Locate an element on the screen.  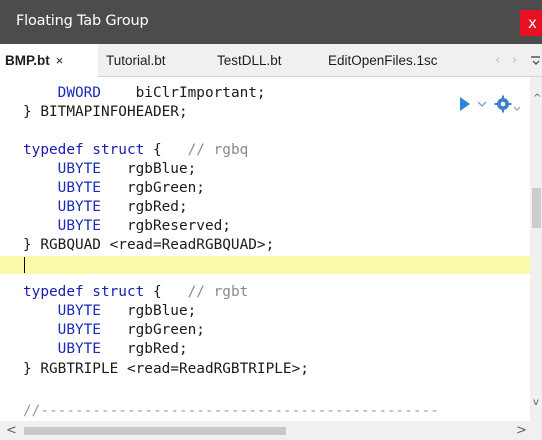
code-line: } RGBQUAD <read=ReadRGBQUAD>; is located at coordinates (149, 245).